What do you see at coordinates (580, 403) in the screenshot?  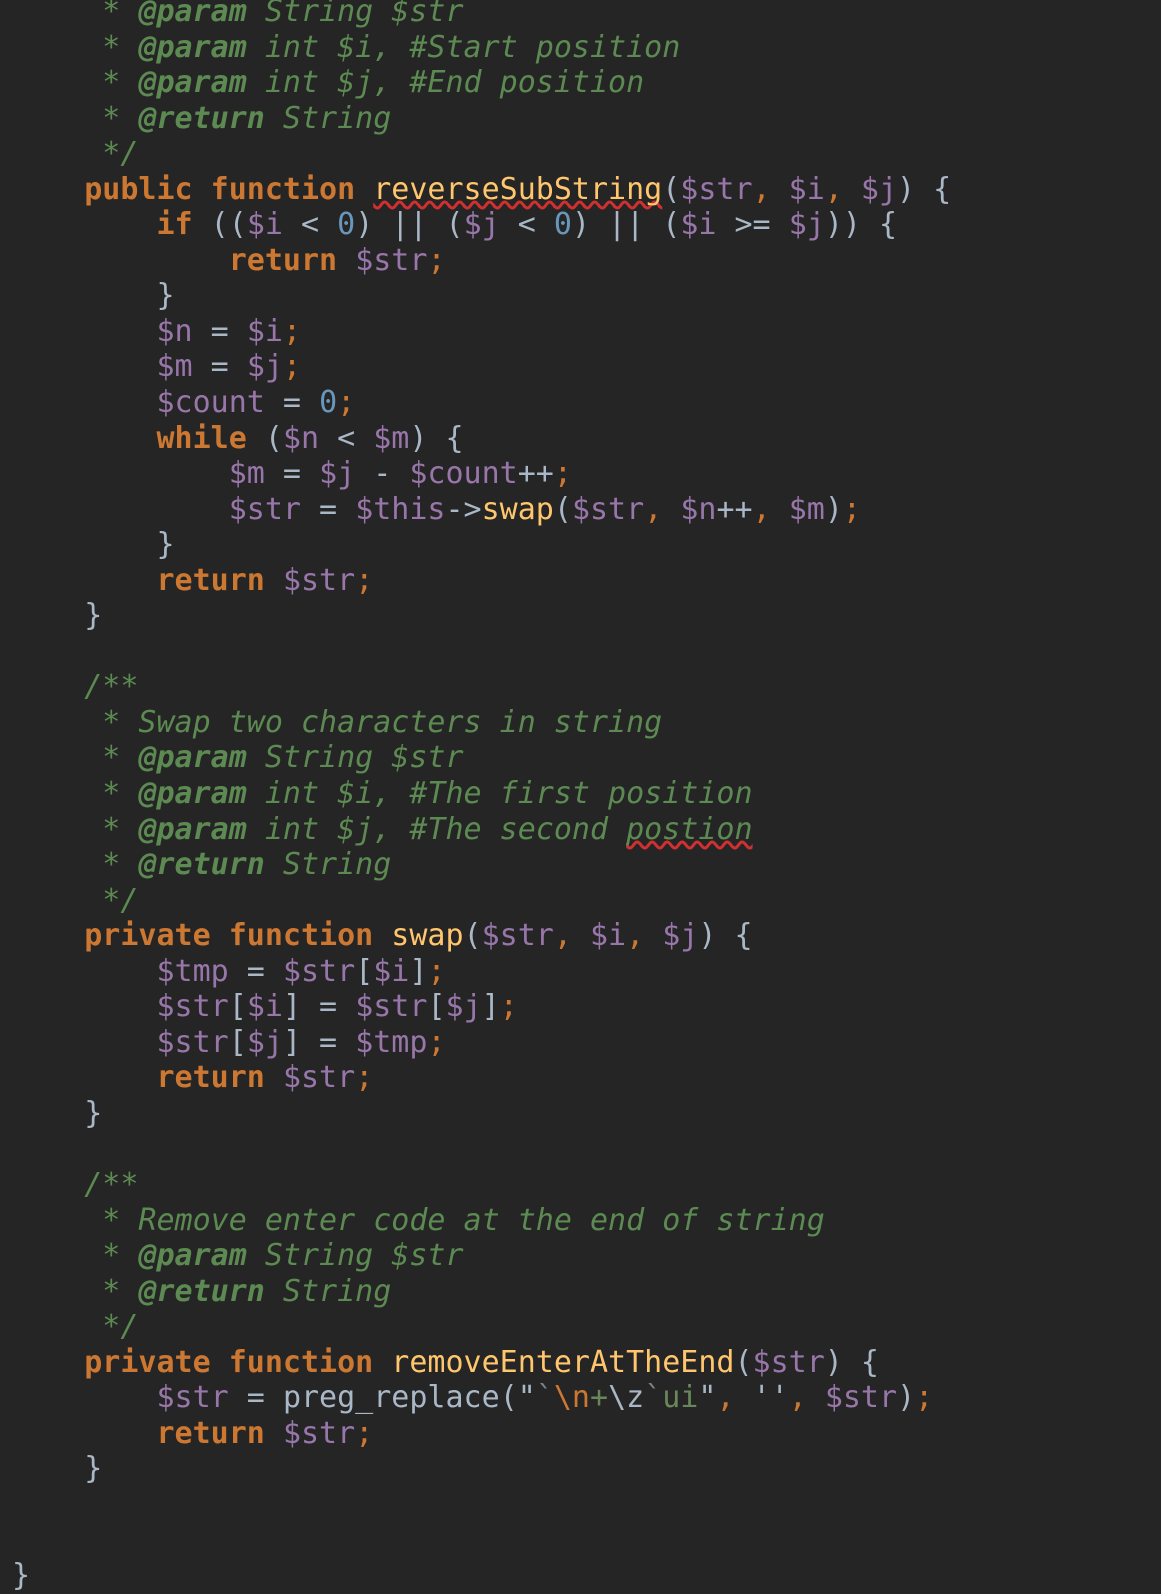 I see `code-line: $count = 0;` at bounding box center [580, 403].